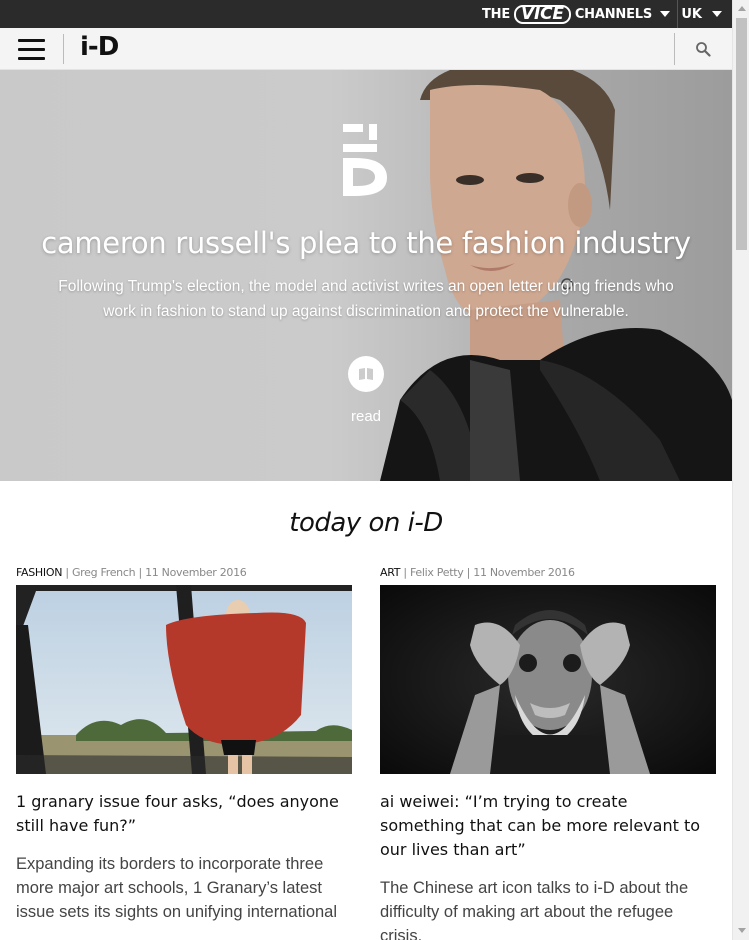 The width and height of the screenshot is (749, 940). I want to click on id-logo-icon, so click(365, 160).